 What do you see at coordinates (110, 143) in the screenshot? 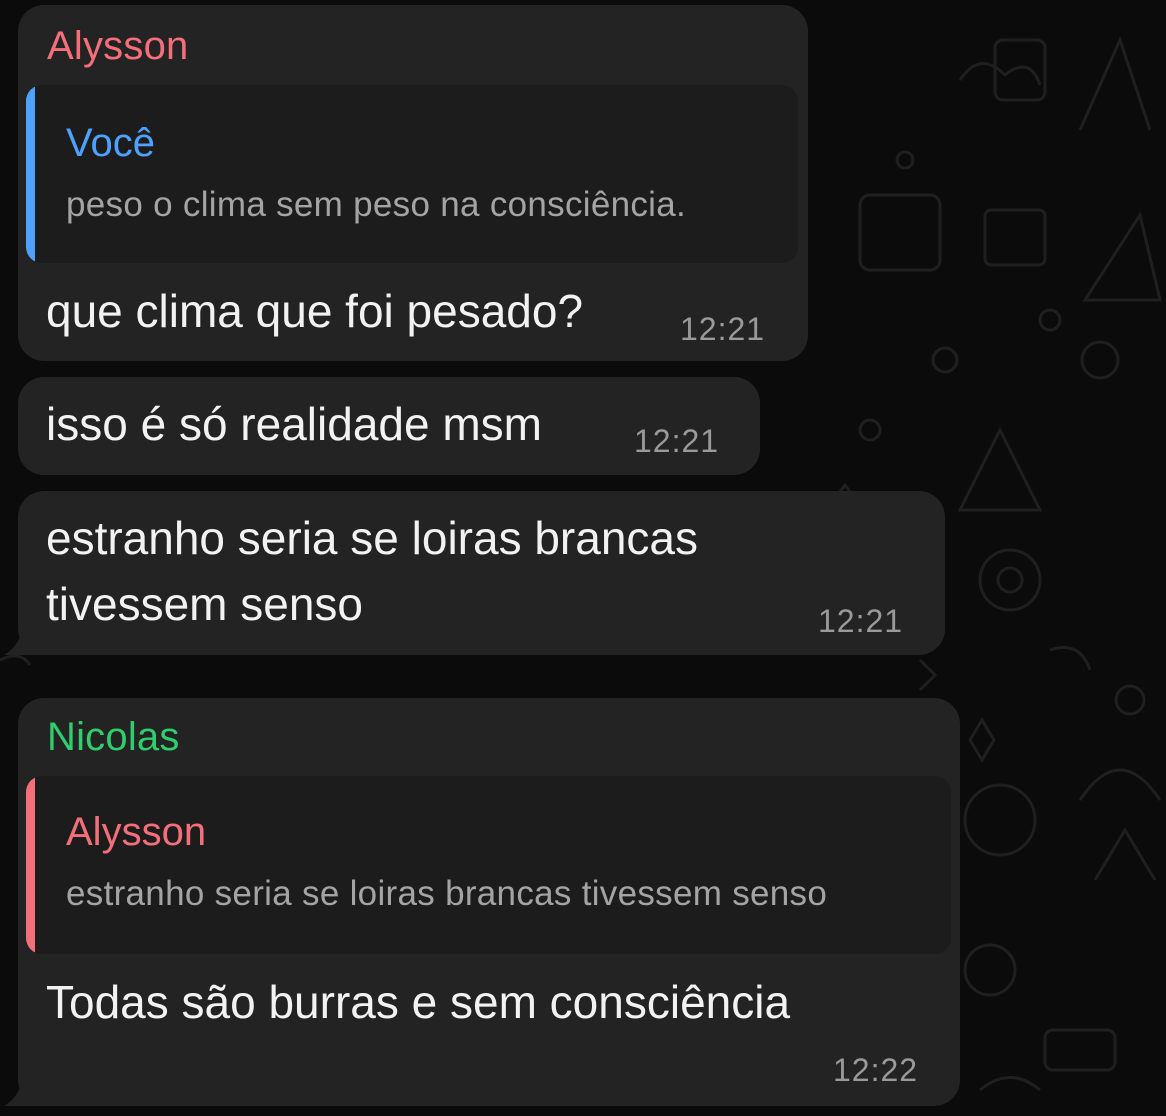
I see `reply-author: Você` at bounding box center [110, 143].